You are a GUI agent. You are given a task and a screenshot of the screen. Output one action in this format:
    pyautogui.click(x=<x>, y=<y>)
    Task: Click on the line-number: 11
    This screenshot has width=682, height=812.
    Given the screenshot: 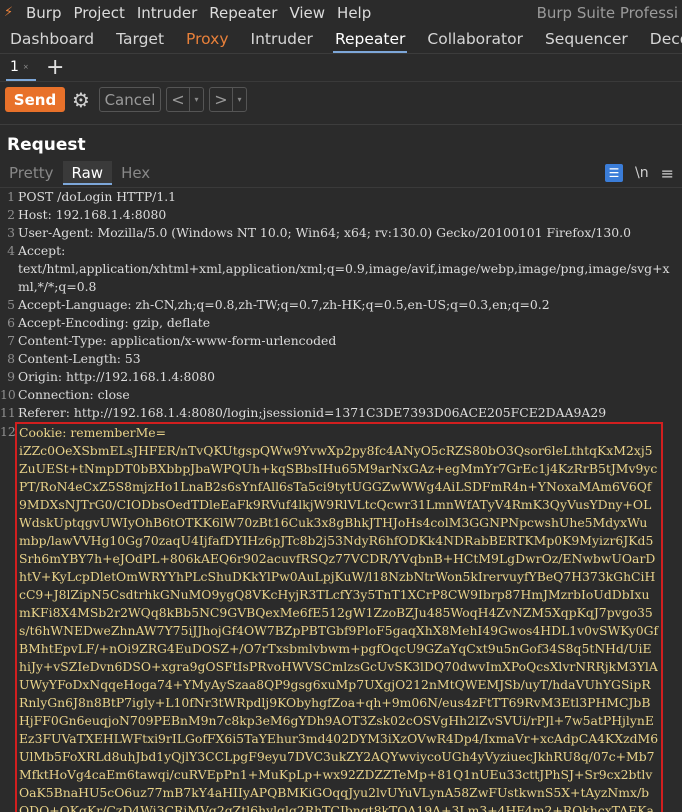 What is the action you would take?
    pyautogui.click(x=8, y=412)
    